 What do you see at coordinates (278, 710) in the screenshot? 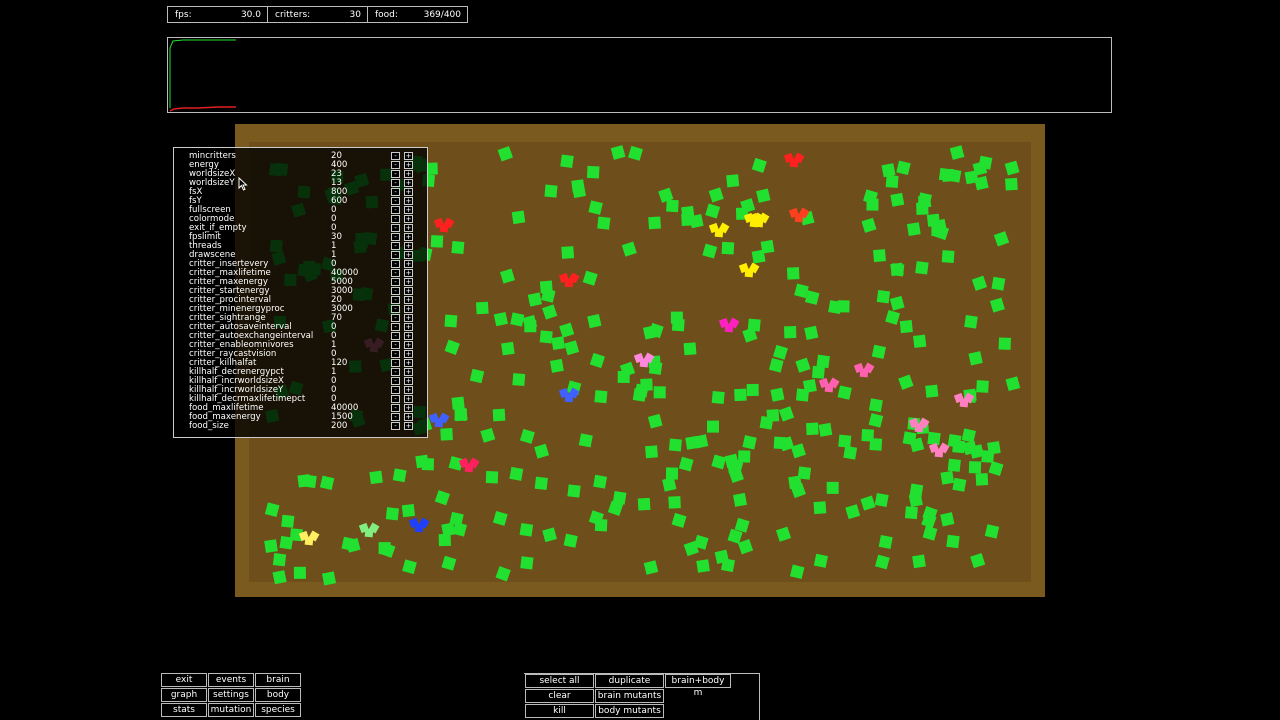
I see `menu-button-species: species` at bounding box center [278, 710].